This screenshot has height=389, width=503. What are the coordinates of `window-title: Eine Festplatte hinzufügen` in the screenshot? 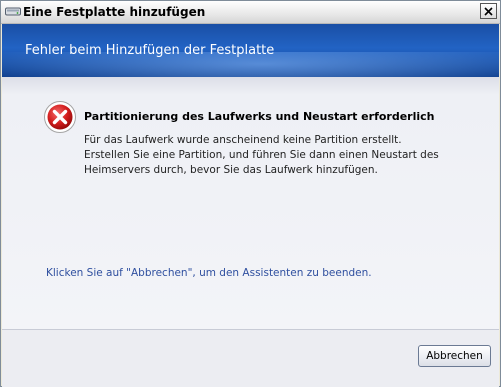 It's located at (114, 12).